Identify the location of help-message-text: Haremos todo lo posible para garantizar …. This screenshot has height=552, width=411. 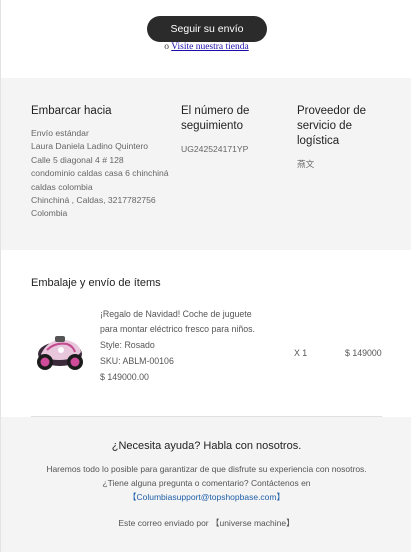
(206, 476).